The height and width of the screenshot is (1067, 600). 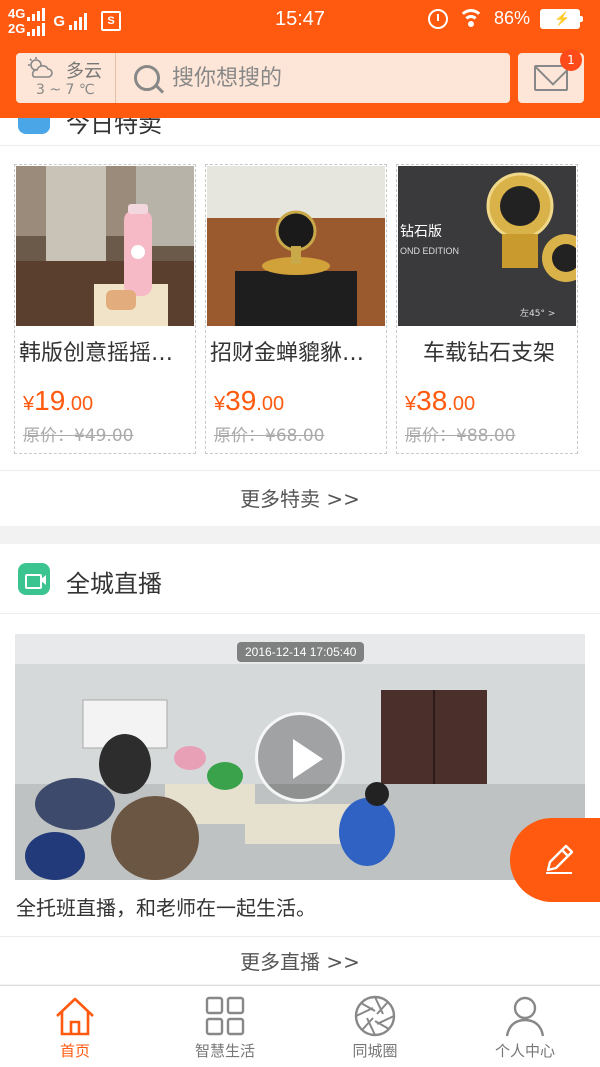 I want to click on weather-temperature: 3 ~ 7 ℃, so click(x=65, y=90).